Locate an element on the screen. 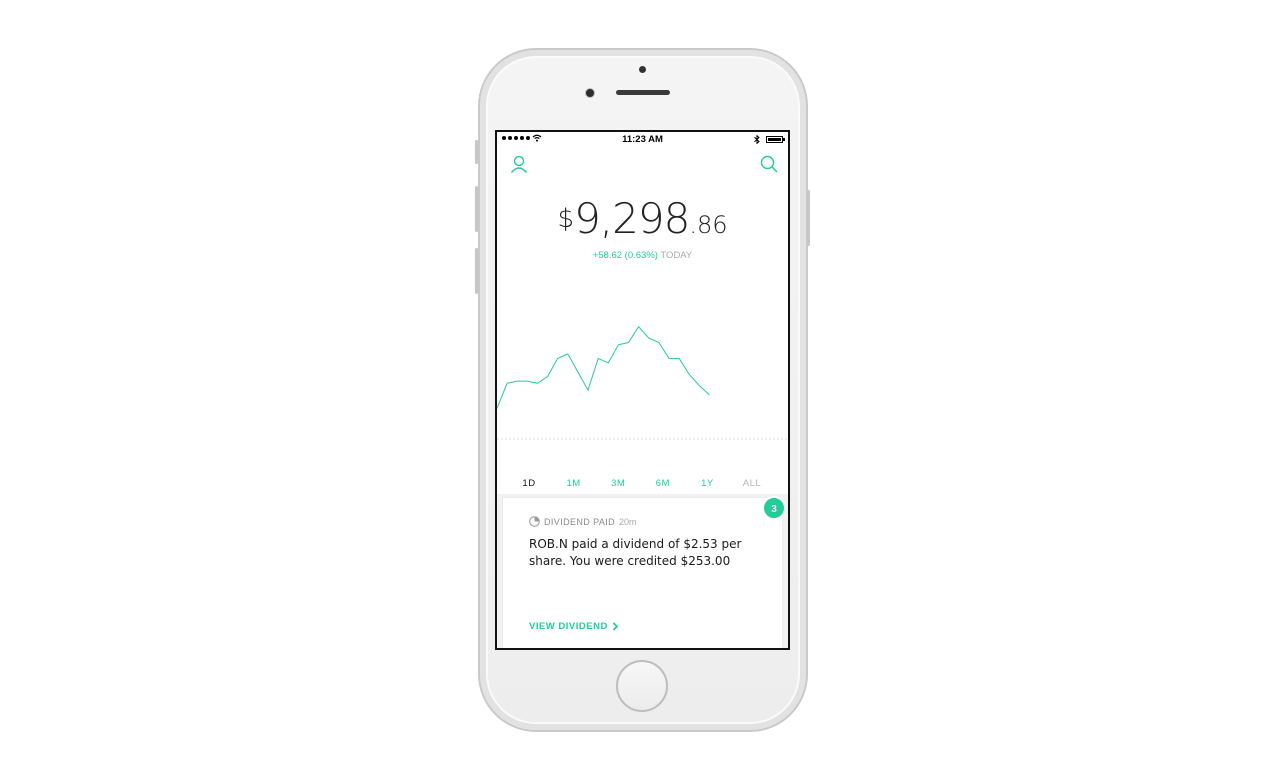  view-dividend-link: VIEW DIVIDEND is located at coordinates (574, 626).